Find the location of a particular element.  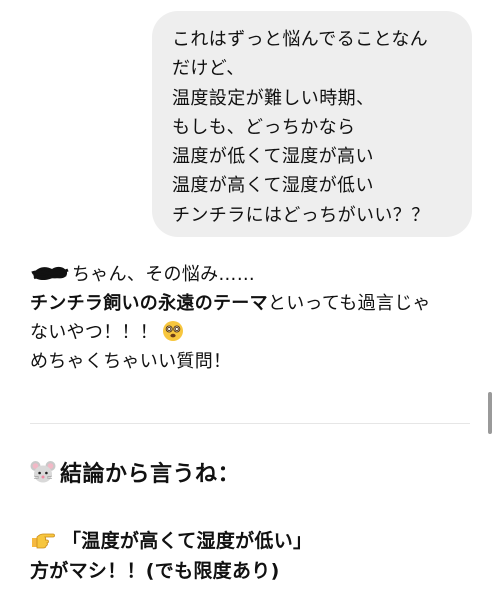

reply-line3: ないやつ！！！ is located at coordinates (94, 332).